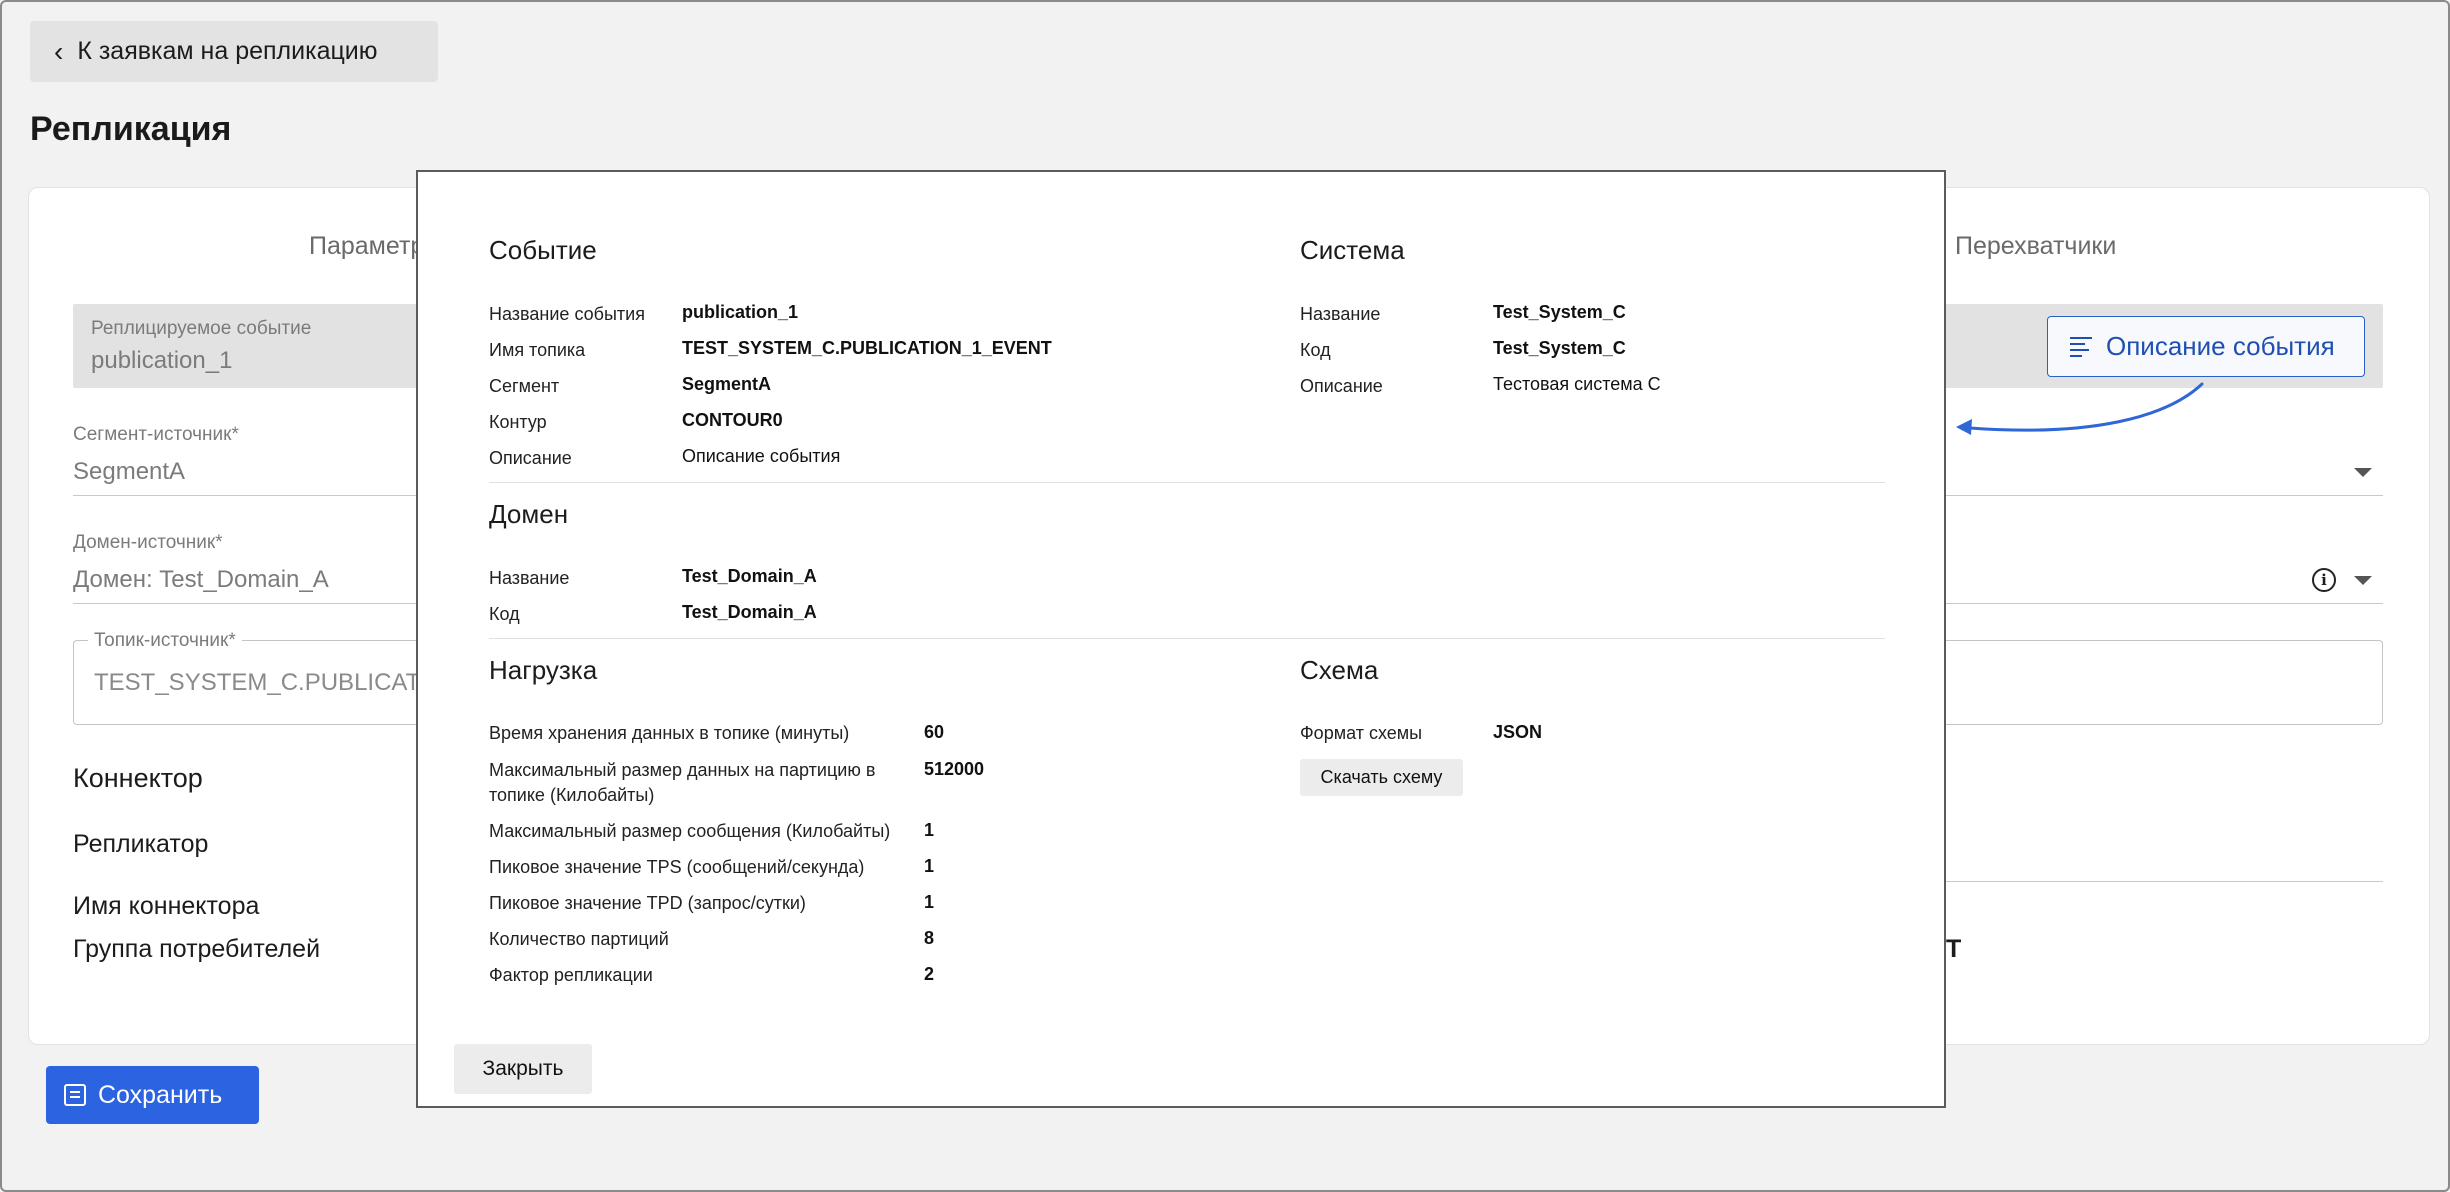 The image size is (2450, 1192). Describe the element at coordinates (1340, 314) in the screenshot. I see `system-row-key: Название` at that location.